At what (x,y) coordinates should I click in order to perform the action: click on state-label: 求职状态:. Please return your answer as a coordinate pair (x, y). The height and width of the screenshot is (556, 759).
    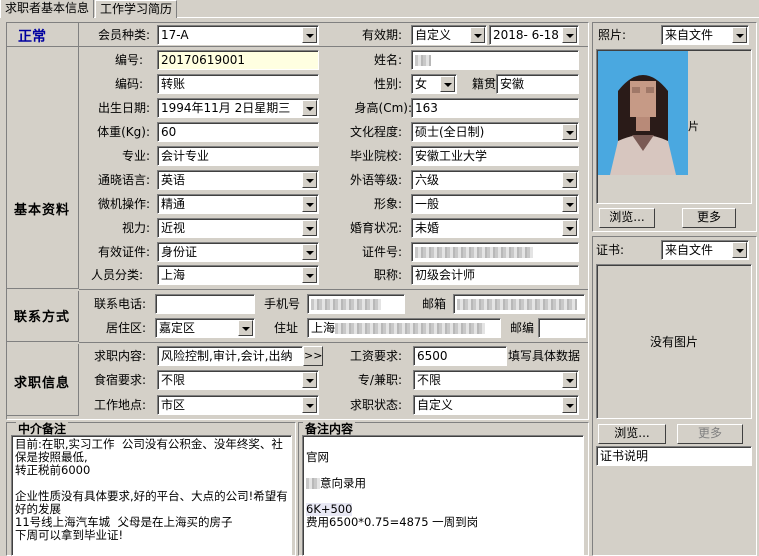
    Looking at the image, I should click on (375, 405).